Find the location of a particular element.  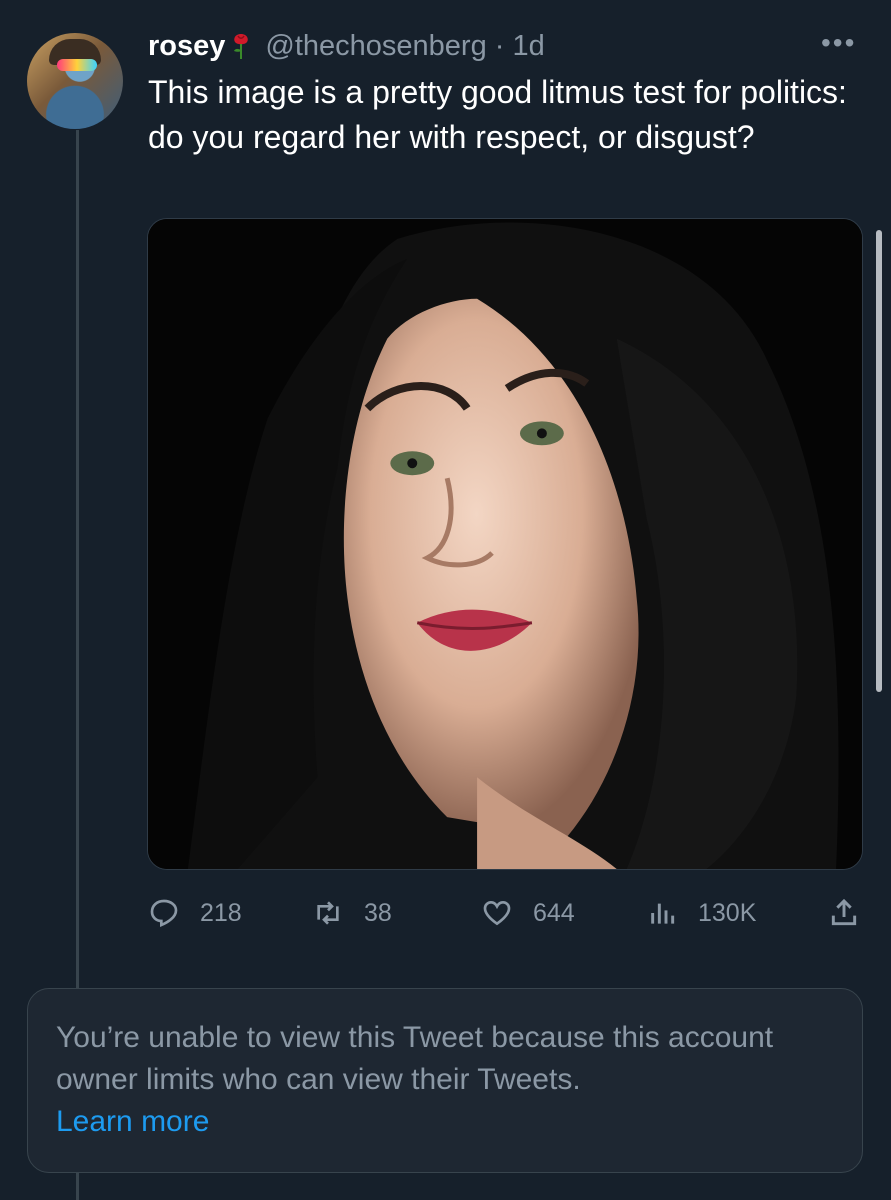

avatar-glasses is located at coordinates (77, 65).